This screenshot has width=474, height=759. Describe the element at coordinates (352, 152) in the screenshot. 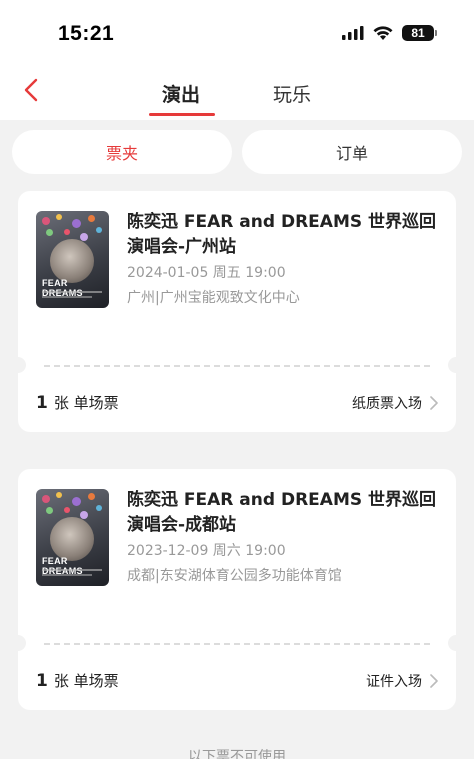

I see `segment-orders: 订单` at that location.